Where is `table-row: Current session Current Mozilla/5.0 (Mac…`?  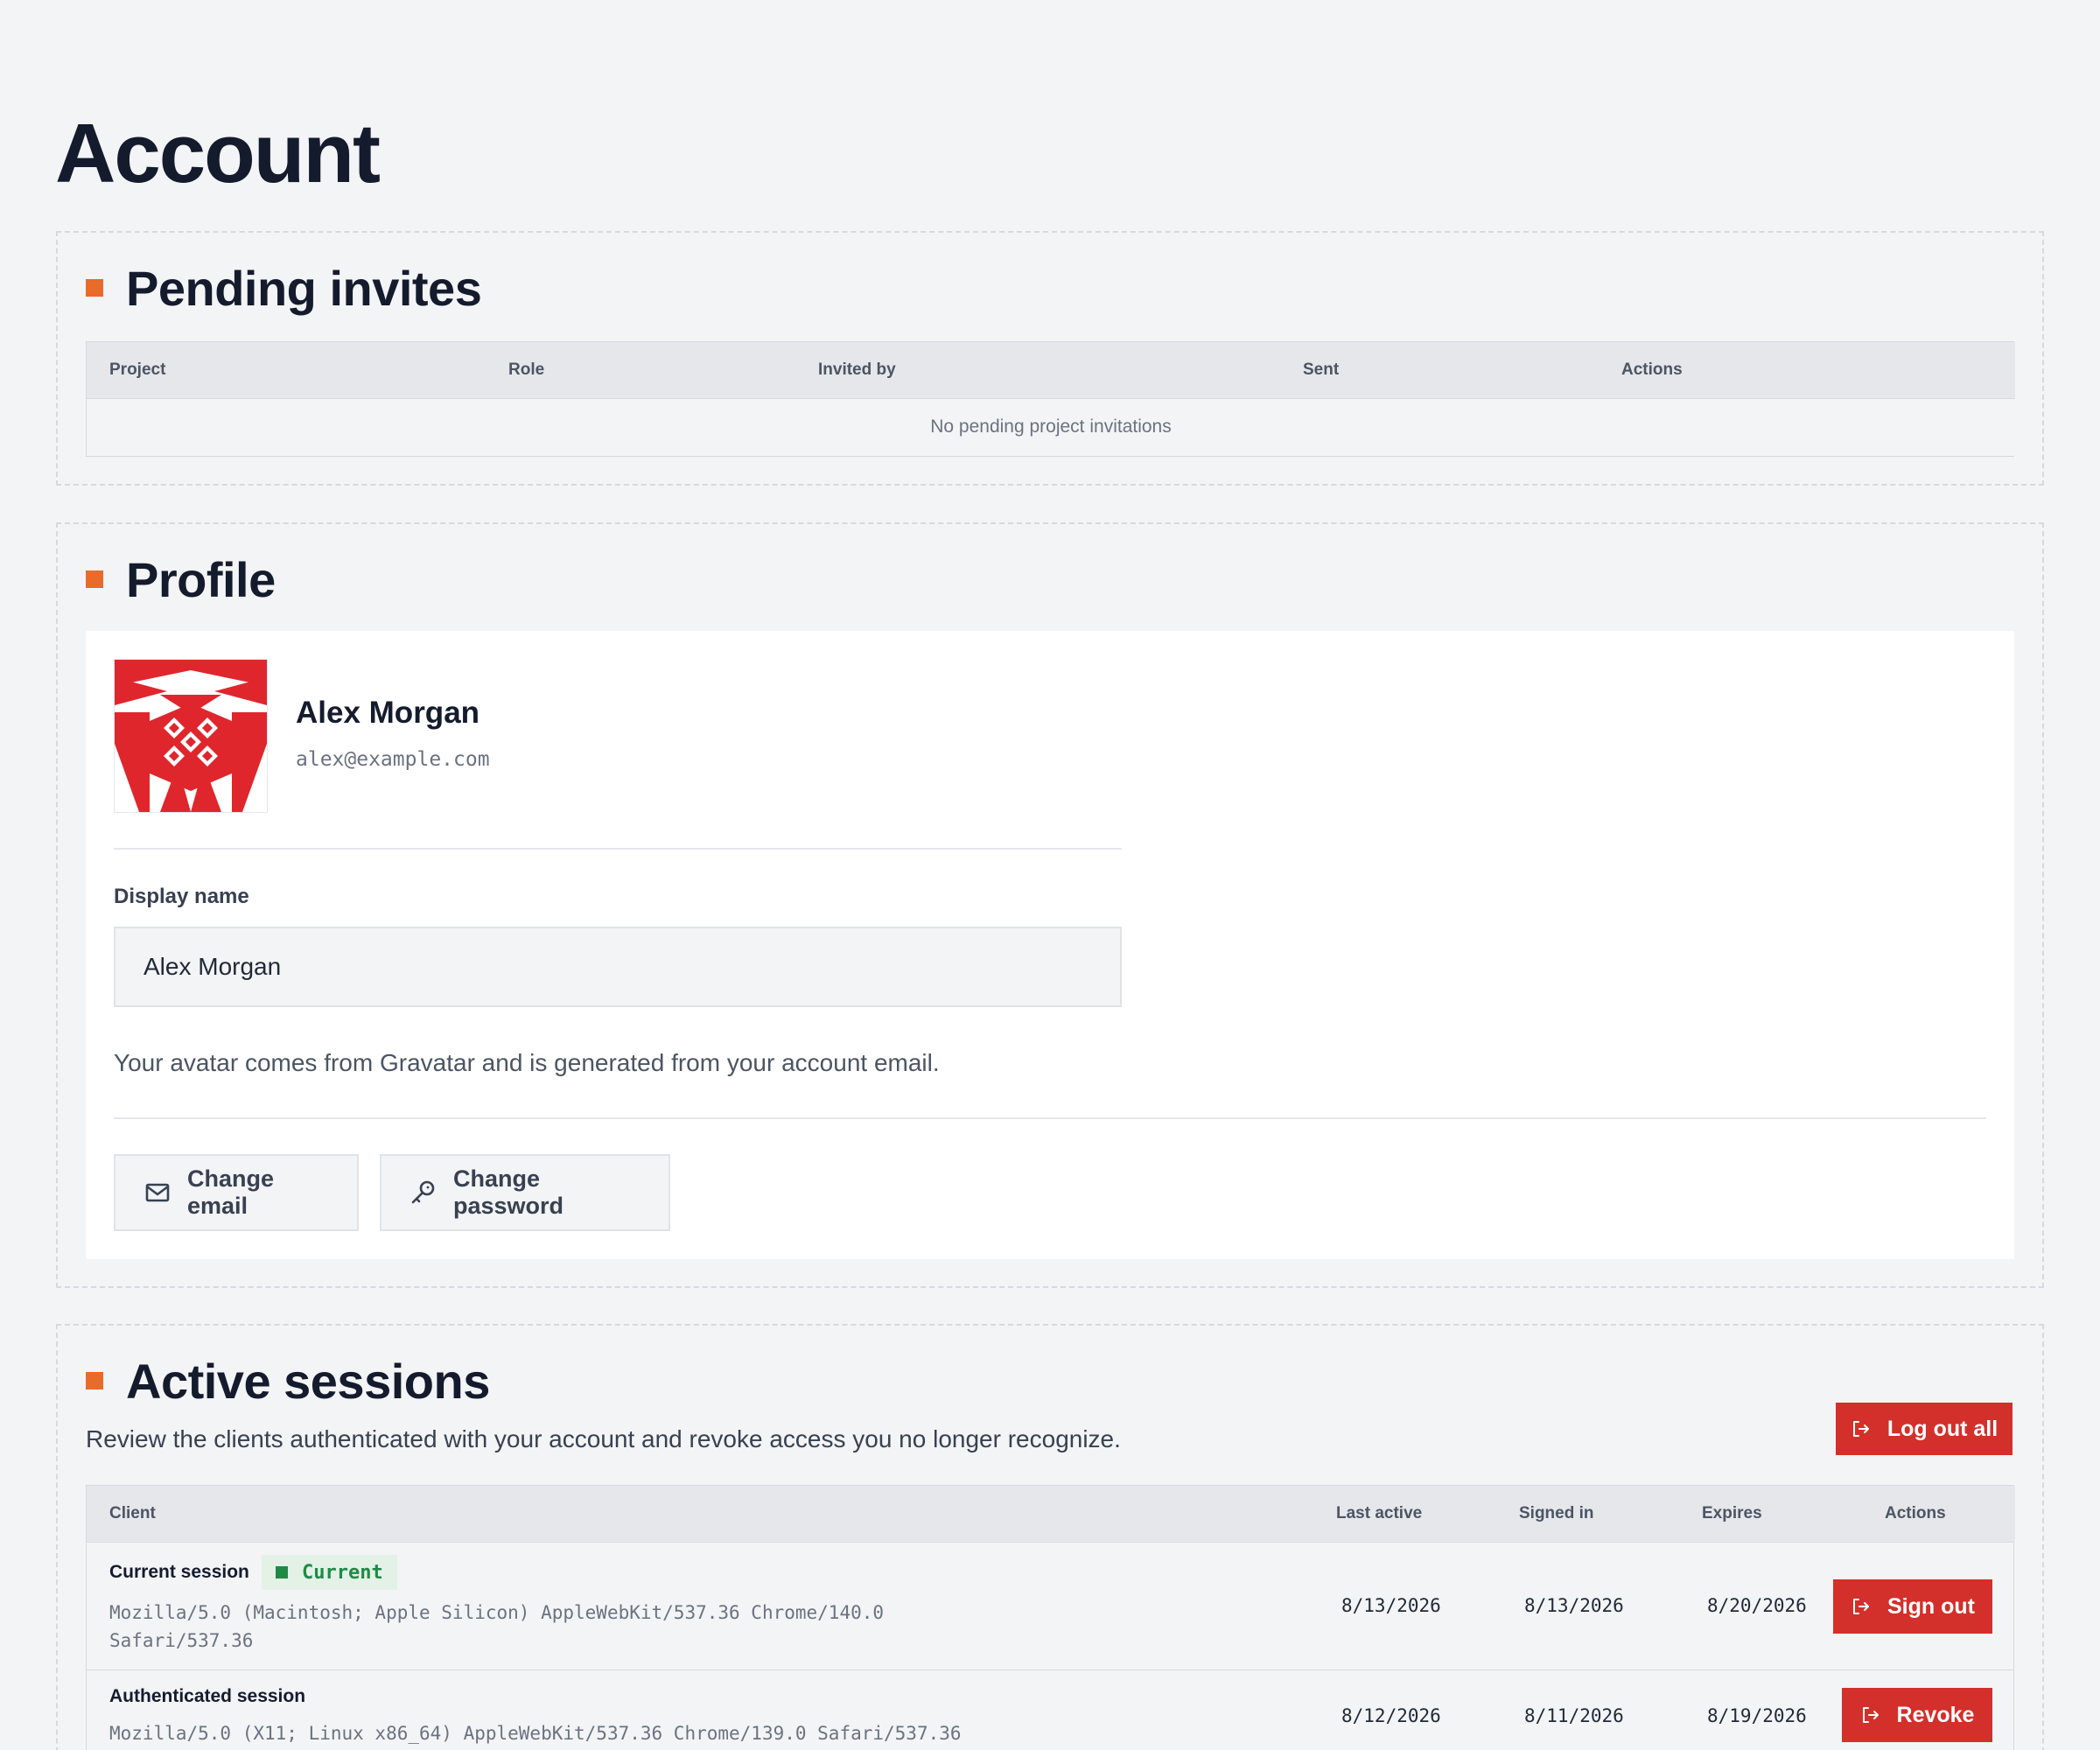
table-row: Current session Current Mozilla/5.0 (Mac… is located at coordinates (1050, 1606).